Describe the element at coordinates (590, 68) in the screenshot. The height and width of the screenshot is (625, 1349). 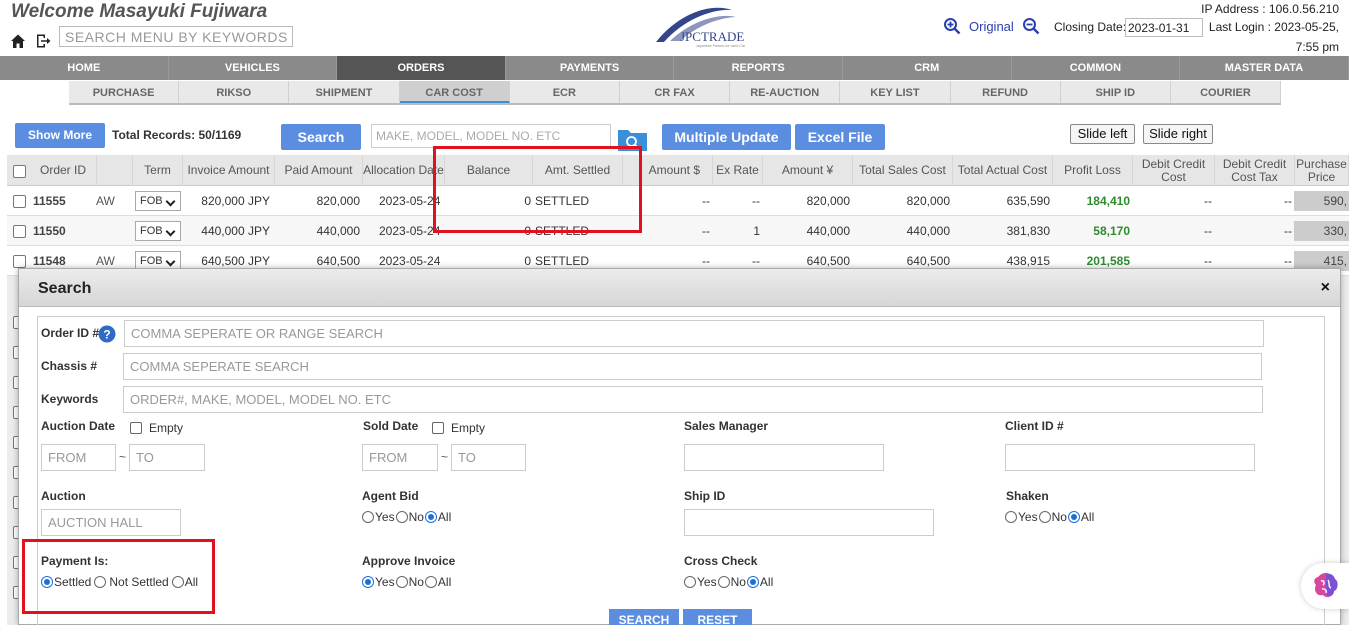
I see `nav-payments: PAYMENTS` at that location.